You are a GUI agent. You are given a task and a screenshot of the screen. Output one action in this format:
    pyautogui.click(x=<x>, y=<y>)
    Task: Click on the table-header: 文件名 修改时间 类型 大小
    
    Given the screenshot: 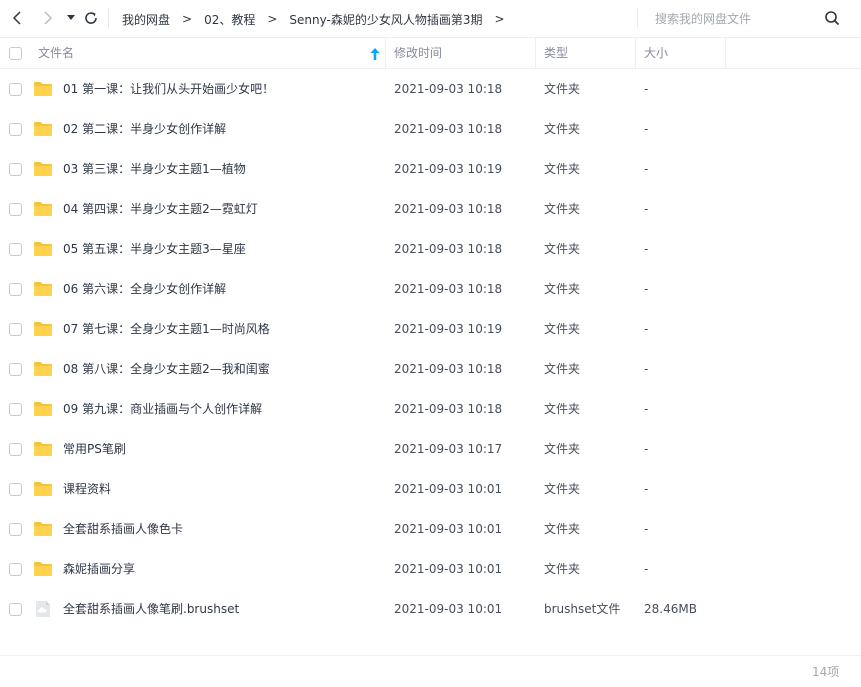 What is the action you would take?
    pyautogui.click(x=430, y=53)
    